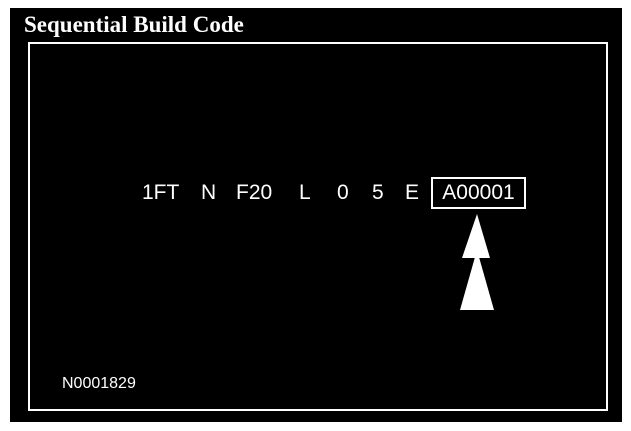 This screenshot has height=431, width=631. I want to click on vin-segment-plant: E, so click(412, 192).